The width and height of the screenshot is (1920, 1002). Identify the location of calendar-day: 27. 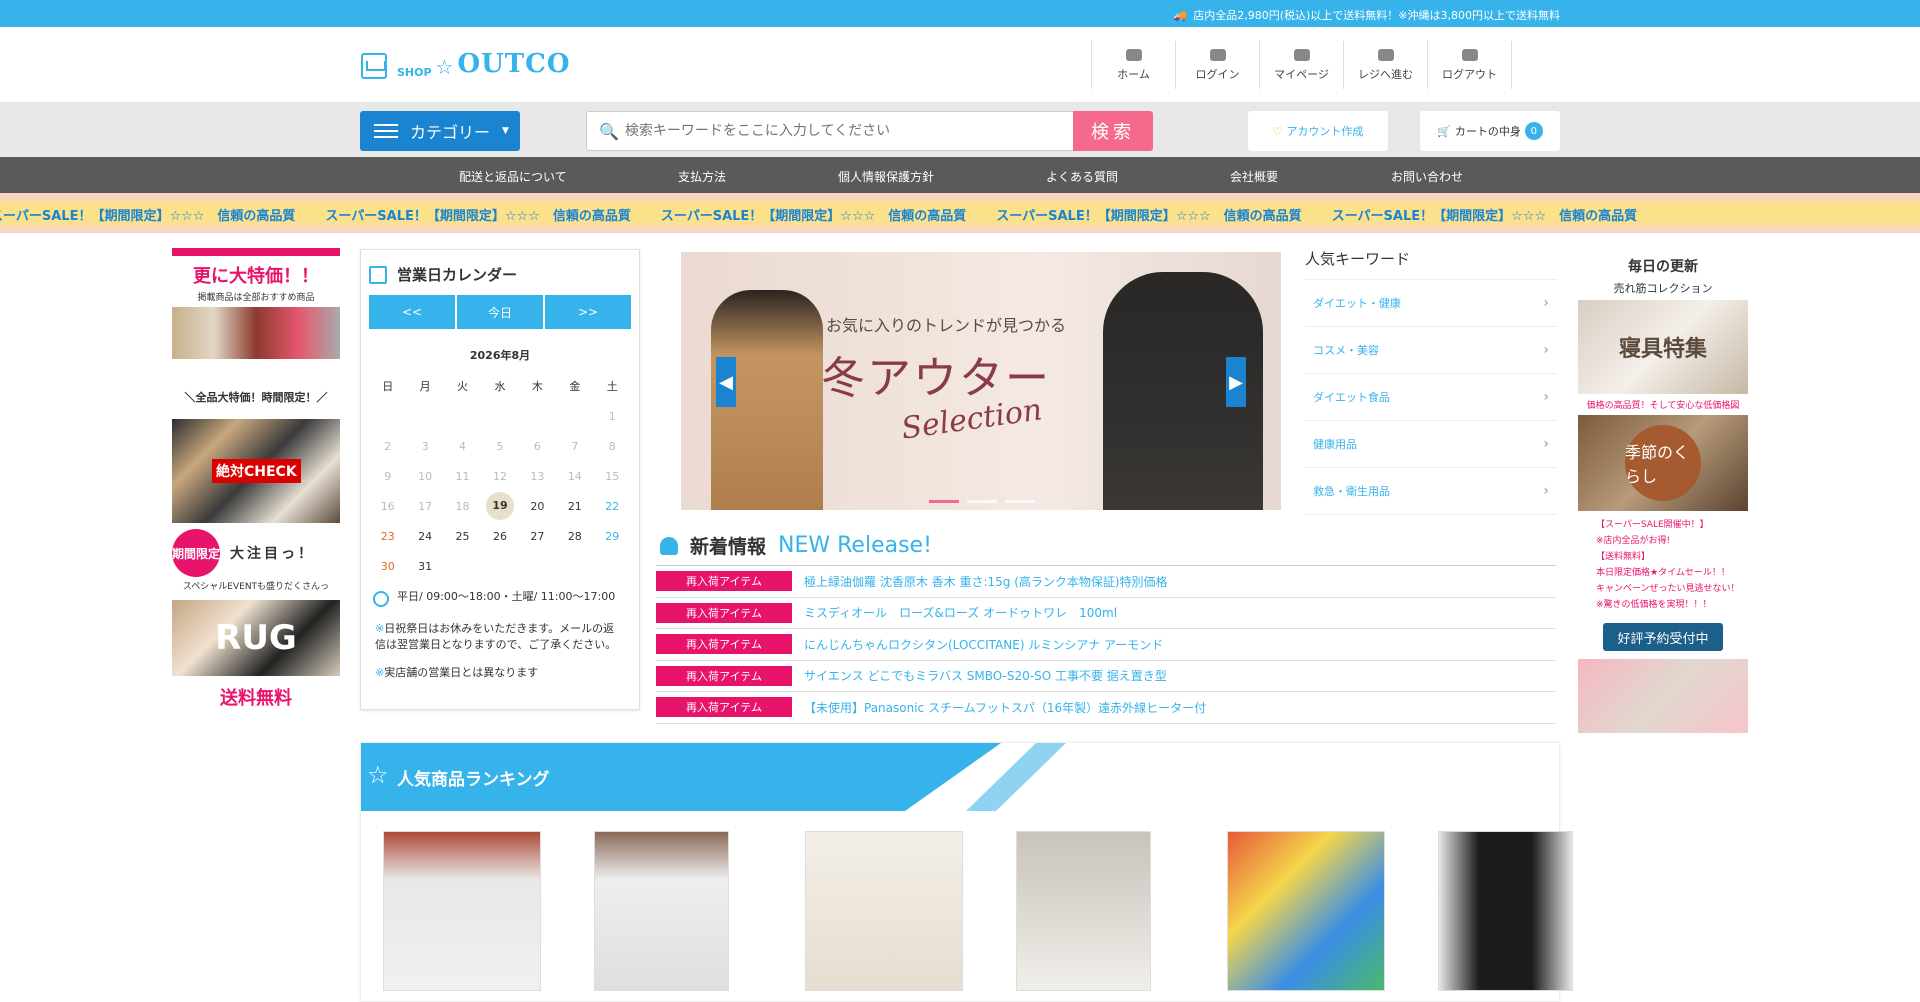
(537, 536).